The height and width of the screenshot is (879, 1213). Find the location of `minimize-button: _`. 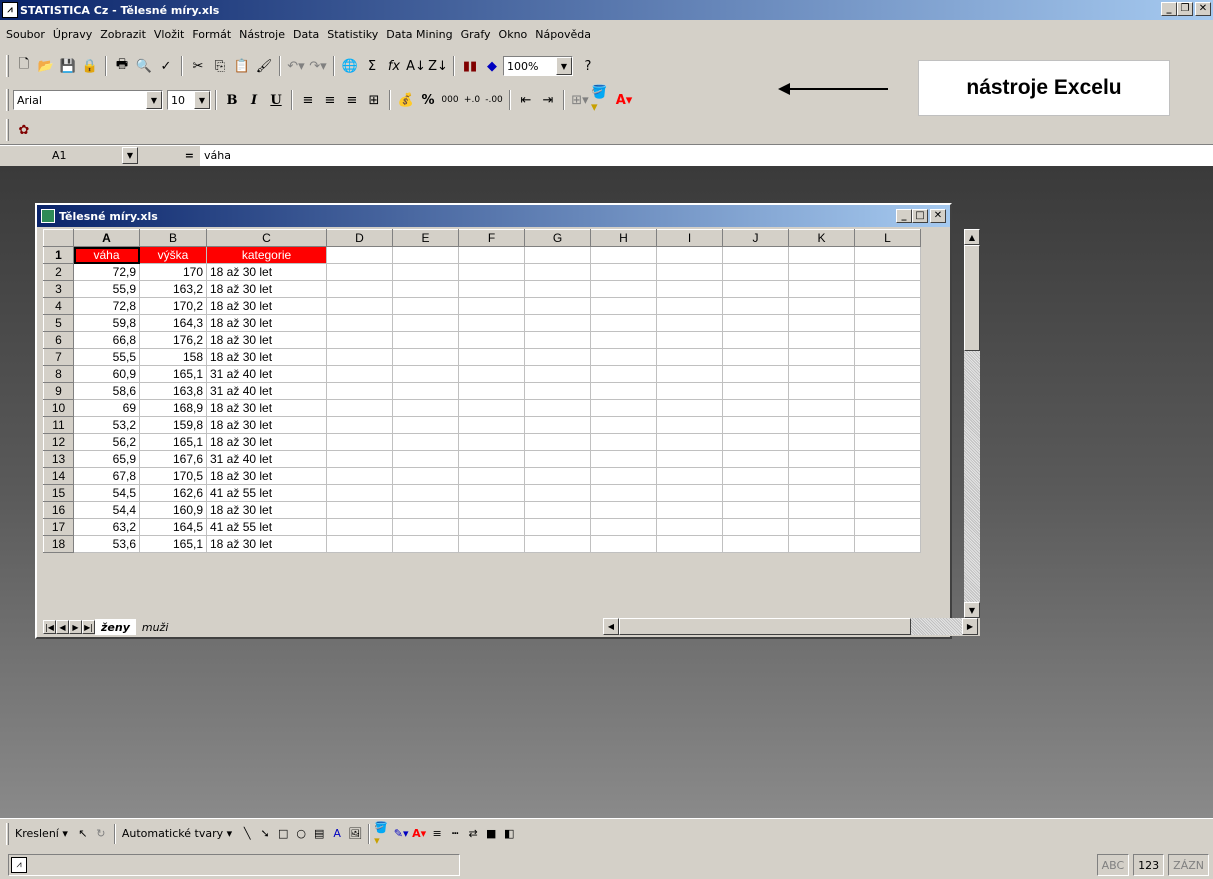

minimize-button: _ is located at coordinates (1169, 9).